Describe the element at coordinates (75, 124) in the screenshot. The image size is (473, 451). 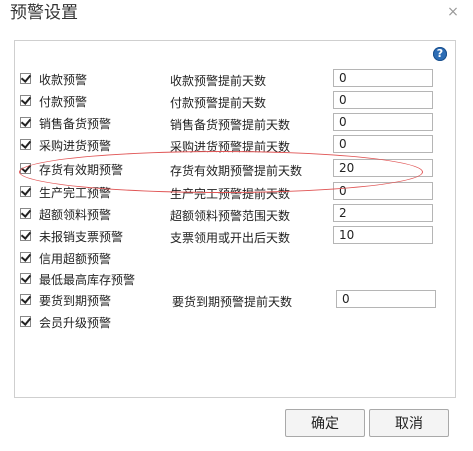
I see `label-sales-stock: 销售备货预警` at that location.